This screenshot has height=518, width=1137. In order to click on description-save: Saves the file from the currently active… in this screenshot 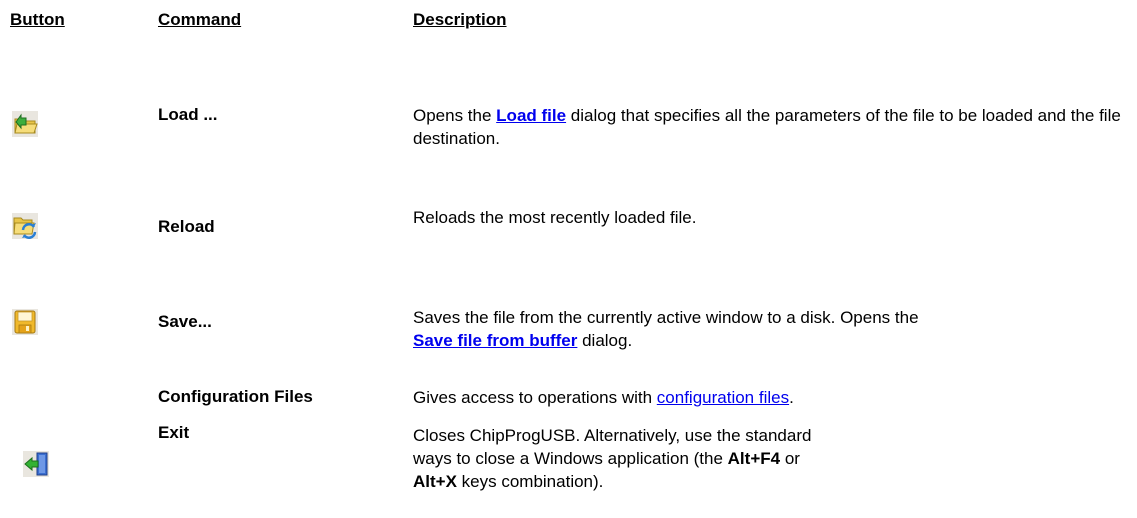, I will do `click(666, 329)`.